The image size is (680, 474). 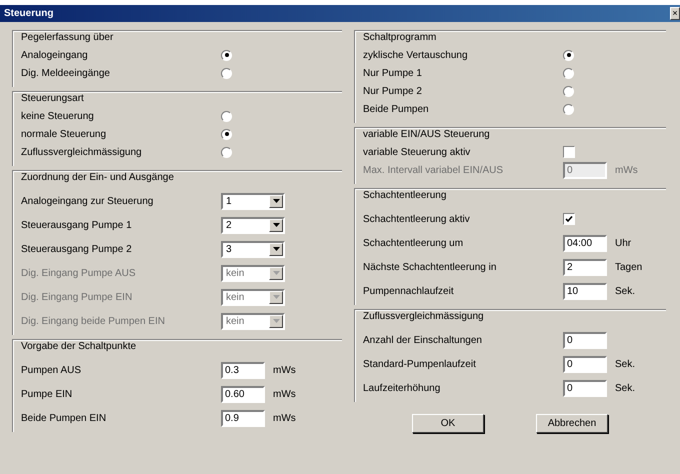 I want to click on group-title: Vorgabe der Schaltpunkte, so click(x=79, y=346).